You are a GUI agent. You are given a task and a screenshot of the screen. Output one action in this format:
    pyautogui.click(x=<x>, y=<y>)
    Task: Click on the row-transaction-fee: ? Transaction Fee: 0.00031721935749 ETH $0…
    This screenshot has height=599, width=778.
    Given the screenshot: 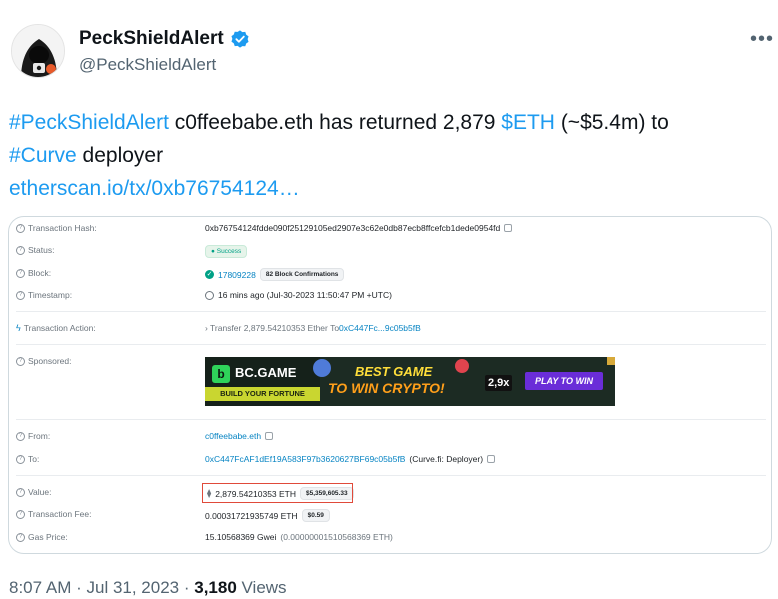 What is the action you would take?
    pyautogui.click(x=390, y=518)
    